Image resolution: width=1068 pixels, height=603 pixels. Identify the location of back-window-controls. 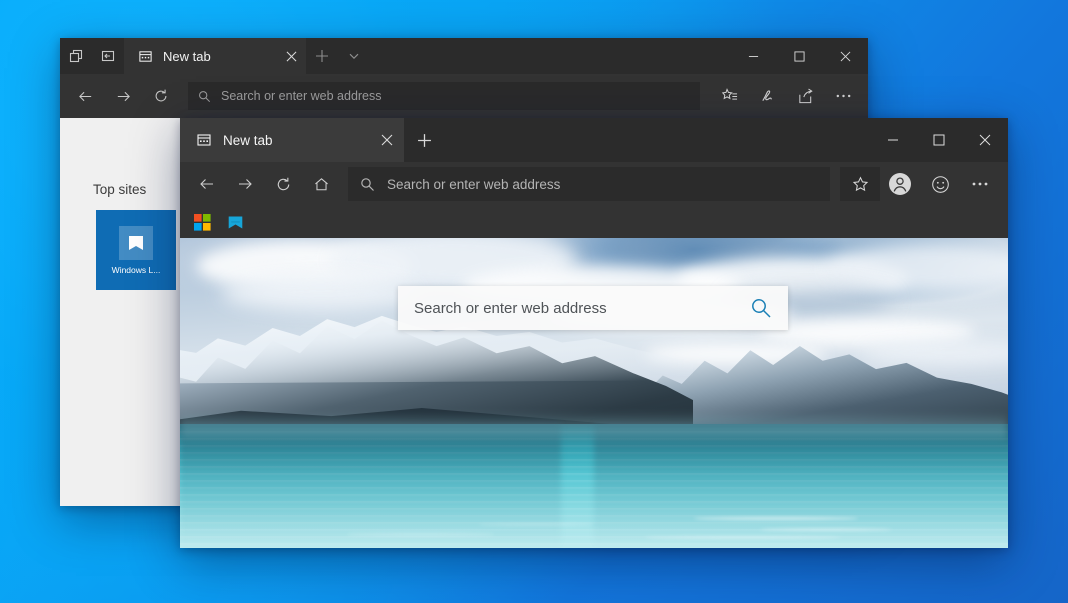
(799, 56).